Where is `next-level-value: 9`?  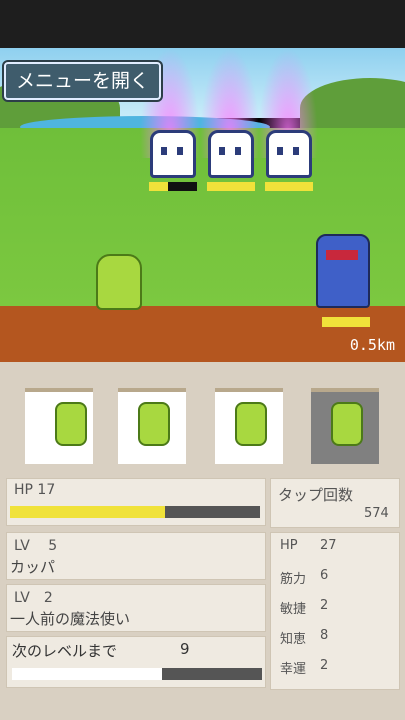 next-level-value: 9 is located at coordinates (185, 649).